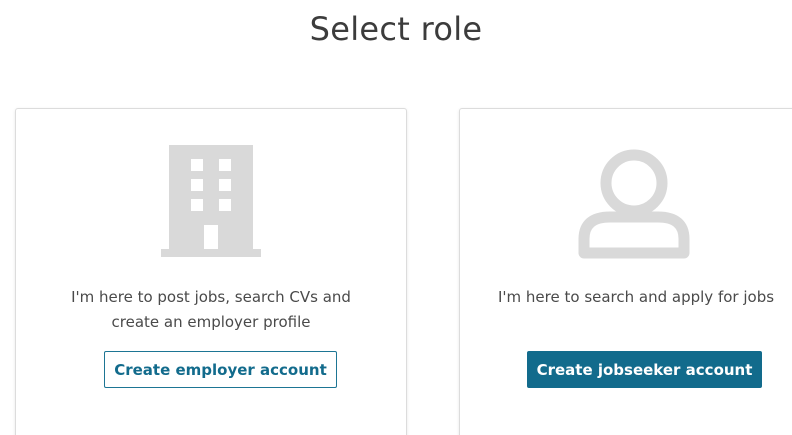 The height and width of the screenshot is (435, 792). I want to click on user-icon, so click(634, 204).